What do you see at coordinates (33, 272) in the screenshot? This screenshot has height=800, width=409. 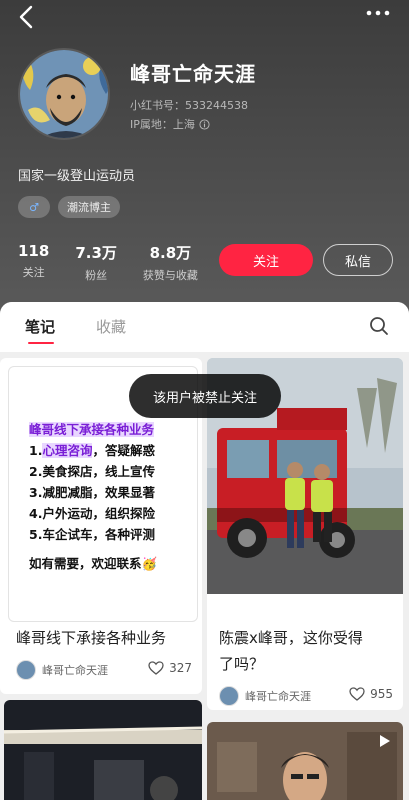 I see `stat-label: 关注` at bounding box center [33, 272].